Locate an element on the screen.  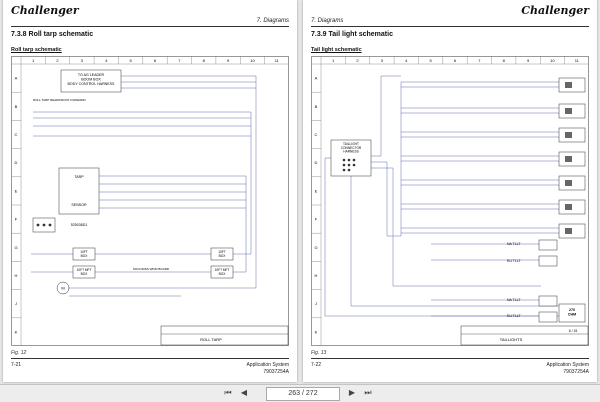
lamp-label-1: NA TLLT is located at coordinates (514, 244).